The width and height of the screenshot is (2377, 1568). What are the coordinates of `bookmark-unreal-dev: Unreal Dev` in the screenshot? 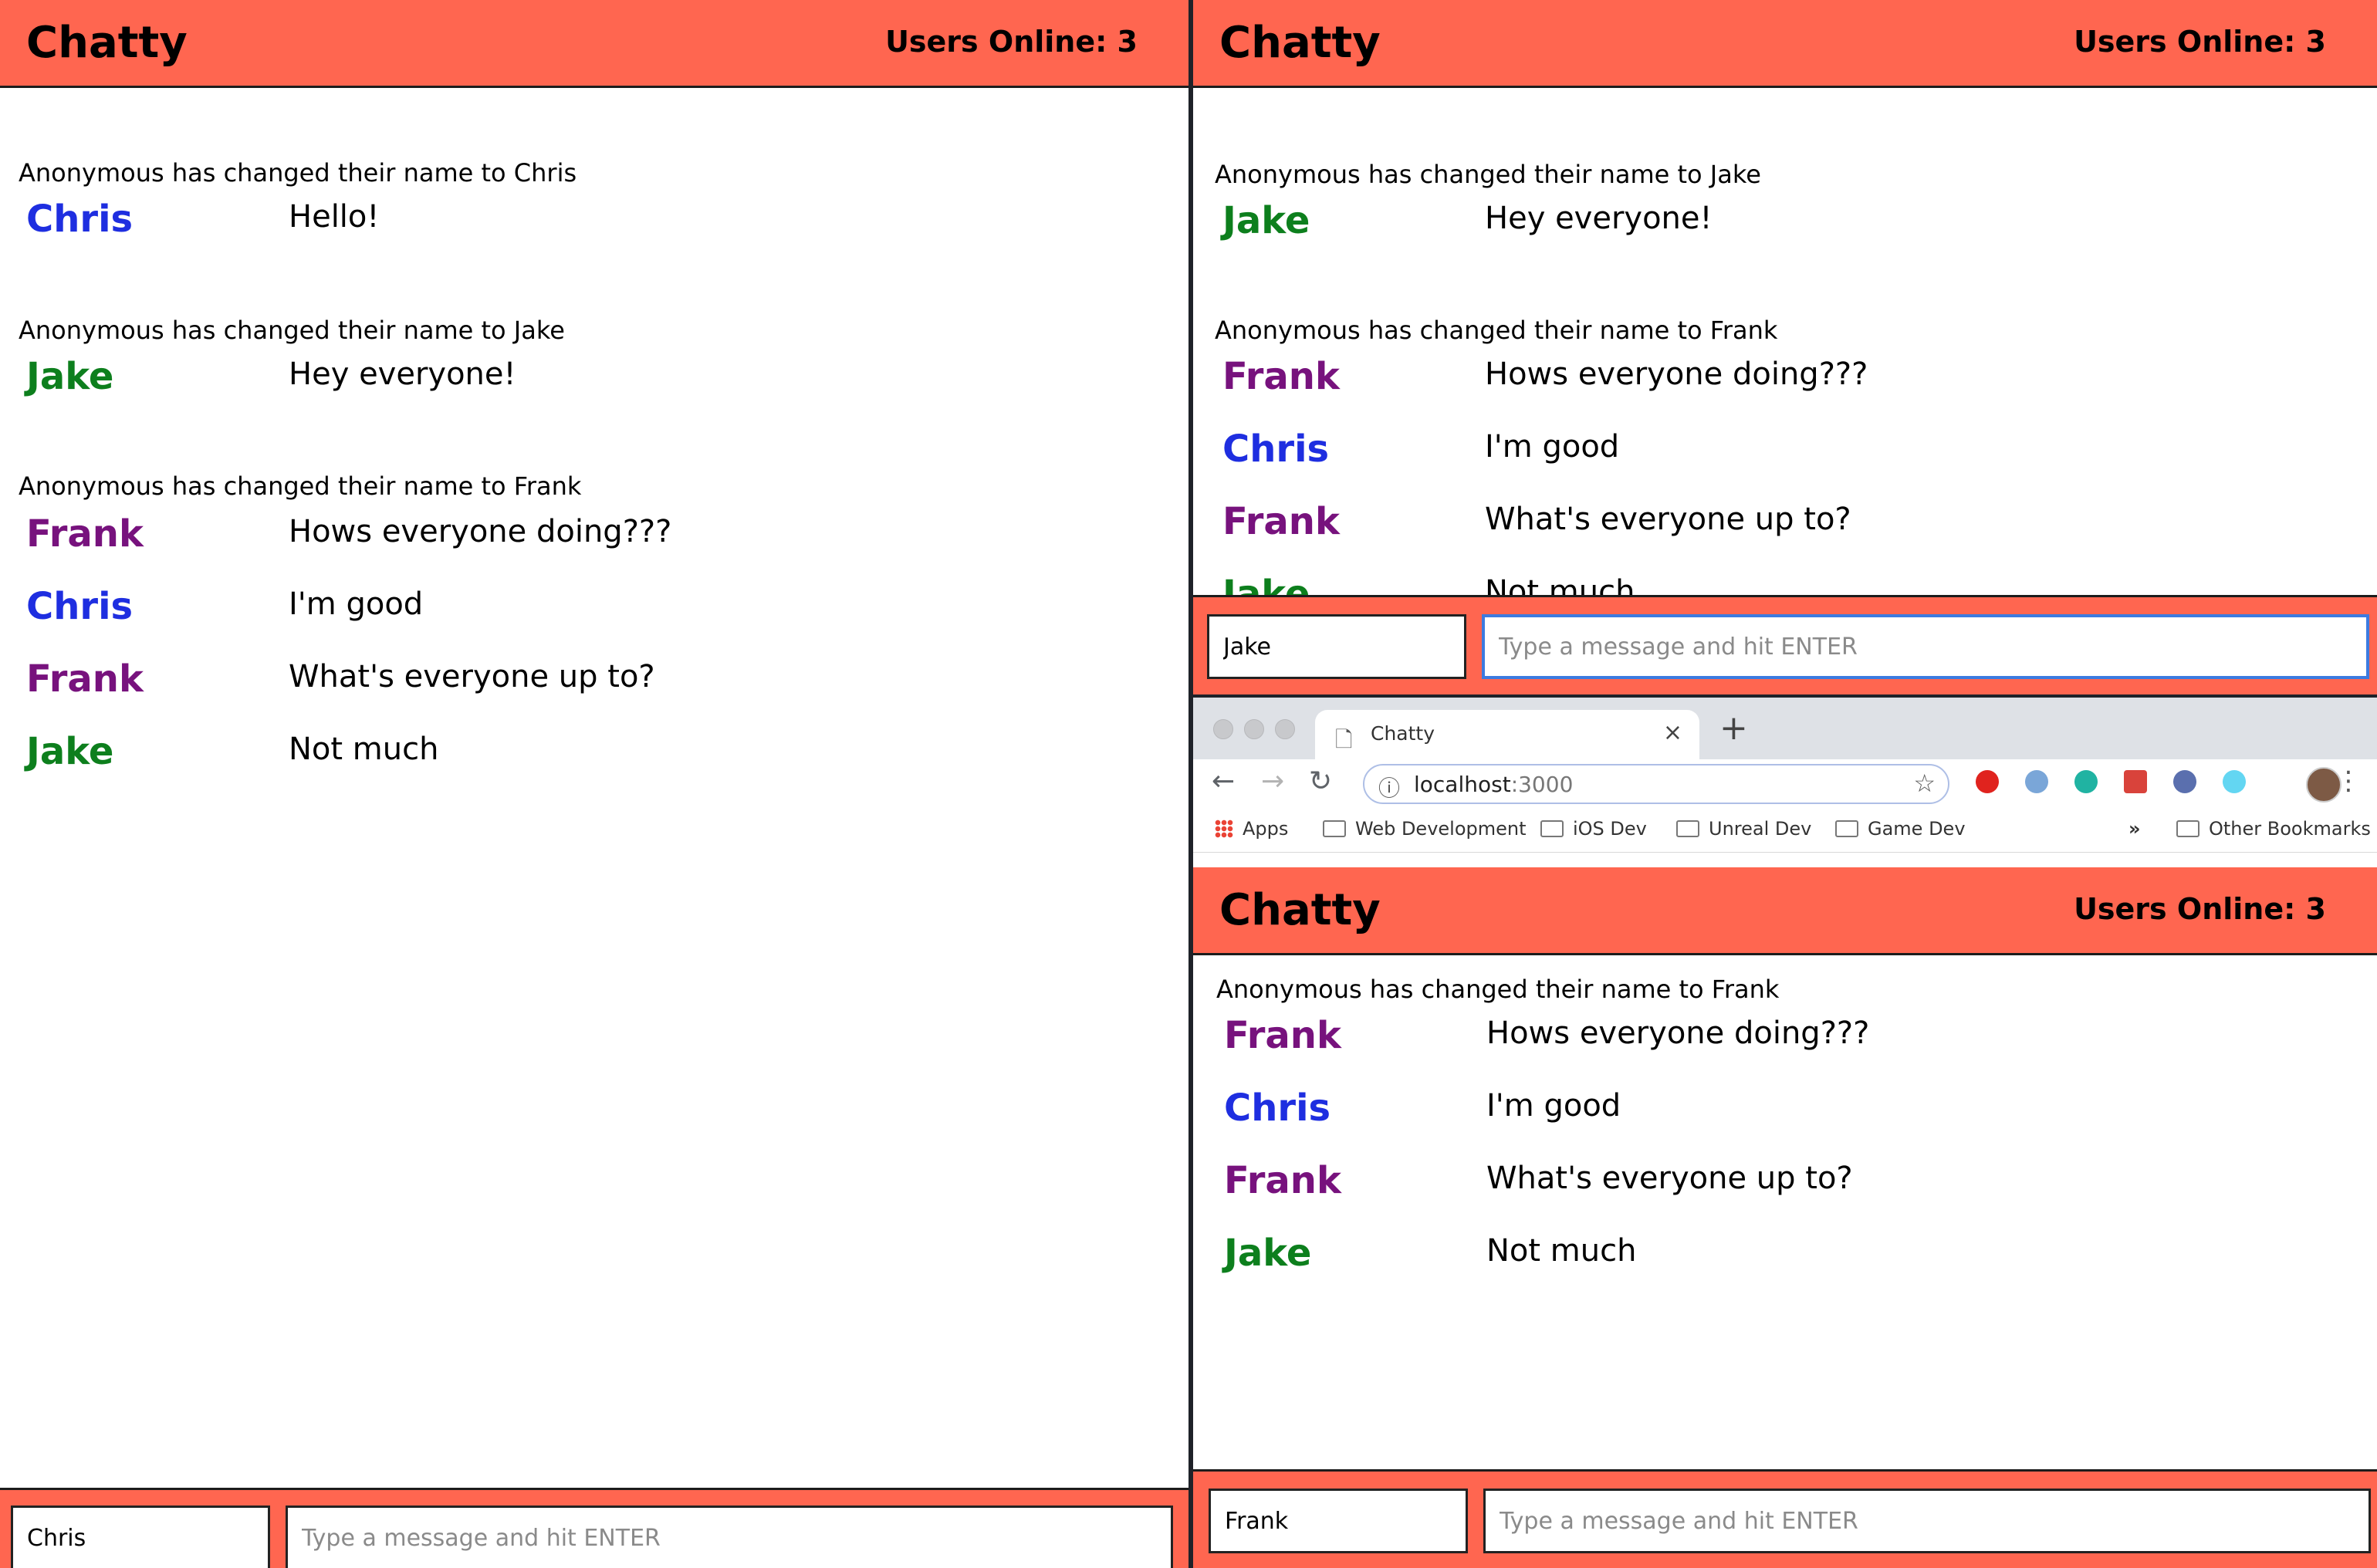 It's located at (1744, 829).